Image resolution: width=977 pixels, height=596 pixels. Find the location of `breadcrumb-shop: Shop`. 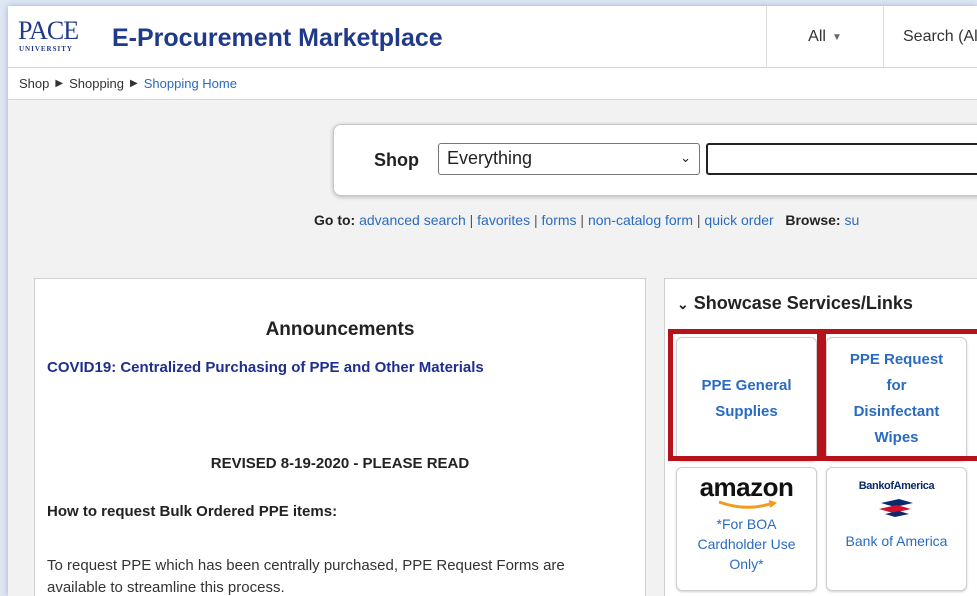

breadcrumb-shop: Shop is located at coordinates (34, 83).